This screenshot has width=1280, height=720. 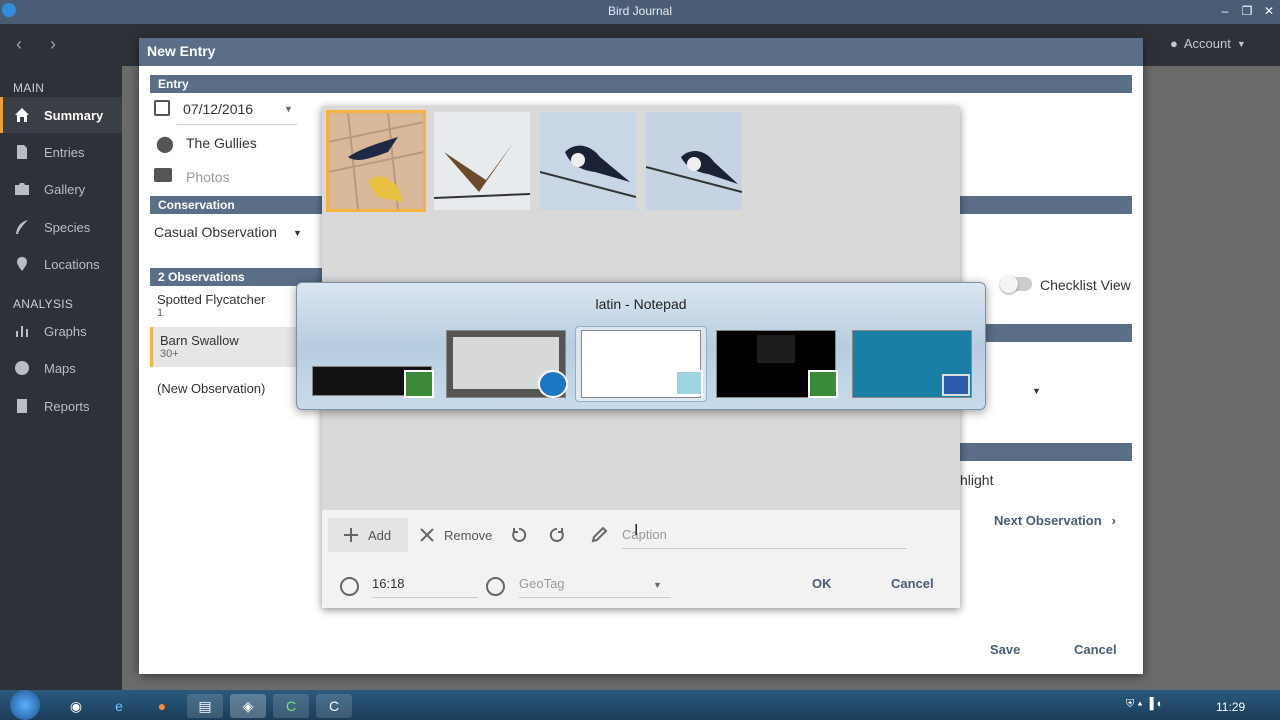 What do you see at coordinates (160, 313) in the screenshot?
I see `observation-count: 1` at bounding box center [160, 313].